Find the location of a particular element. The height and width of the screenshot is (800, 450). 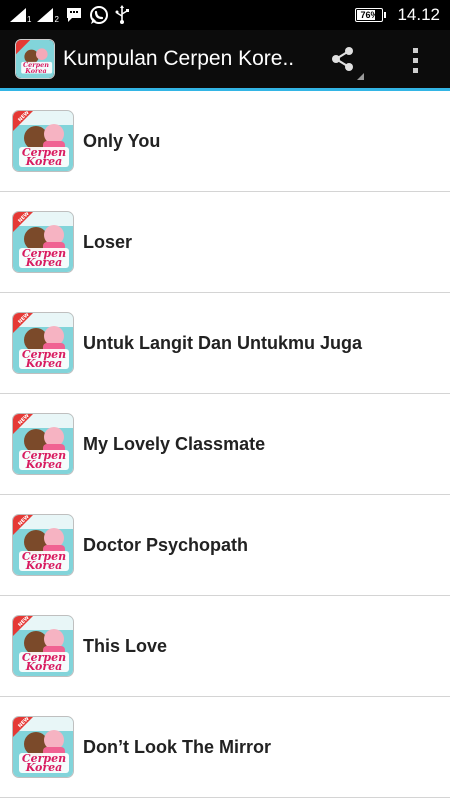

usb-icon is located at coordinates (122, 15).